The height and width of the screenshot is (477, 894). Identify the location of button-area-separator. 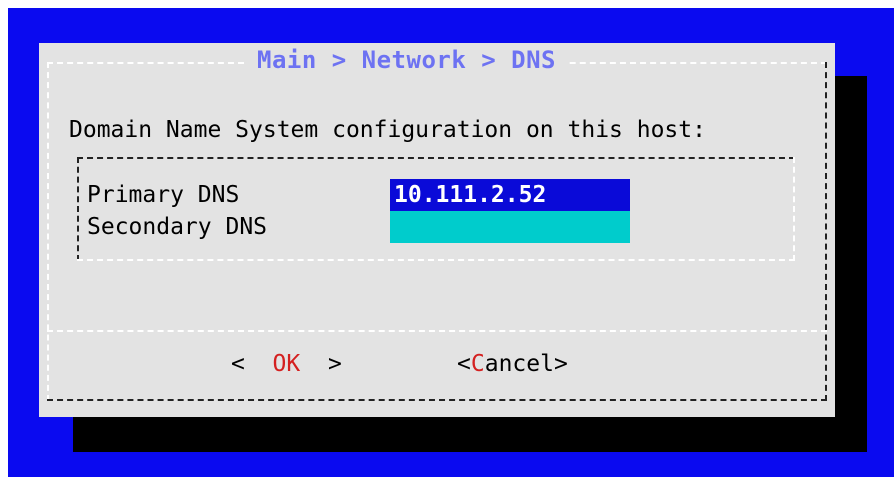
(437, 331).